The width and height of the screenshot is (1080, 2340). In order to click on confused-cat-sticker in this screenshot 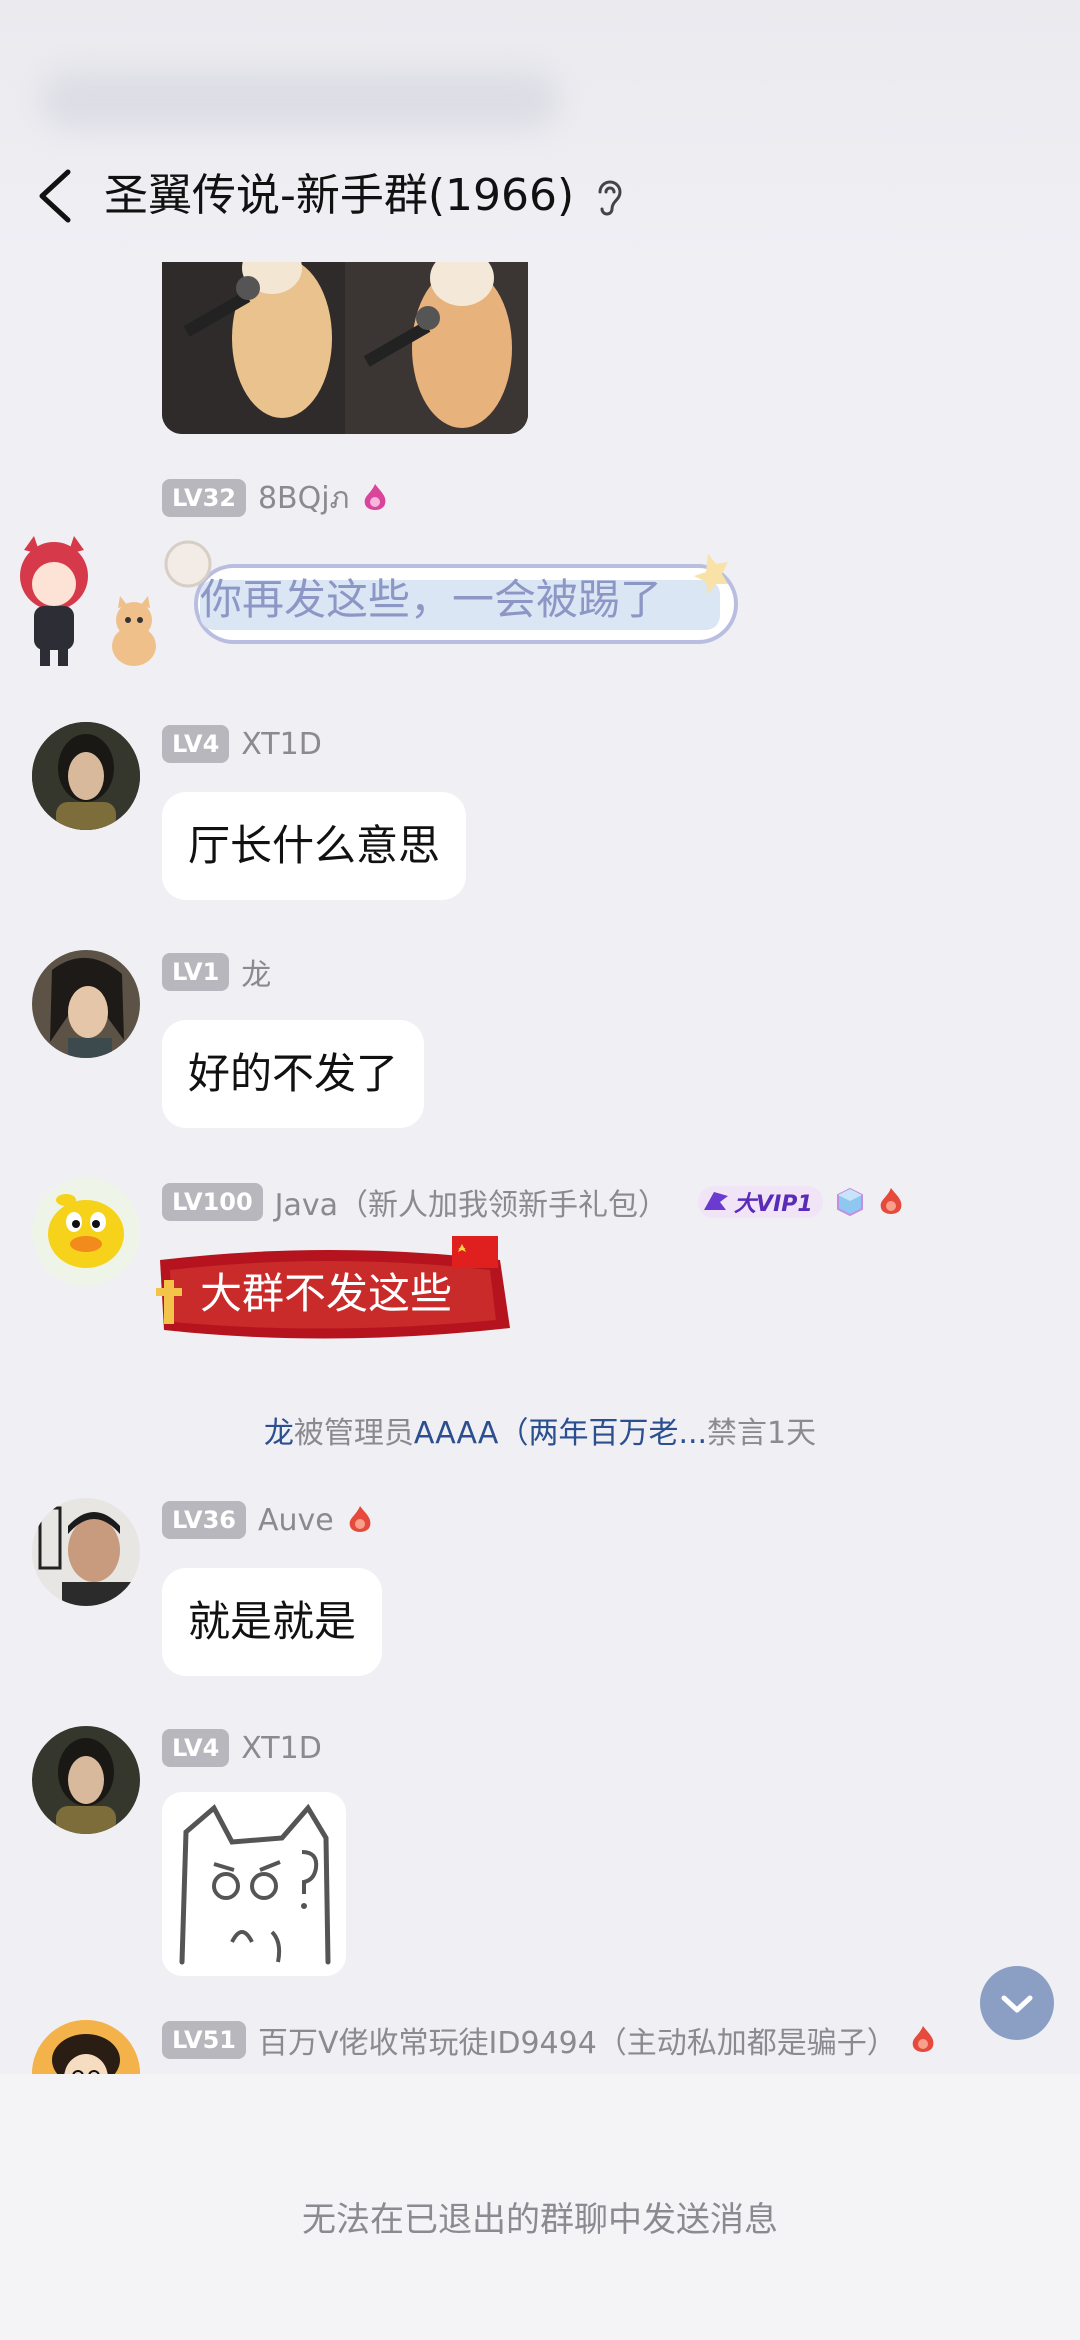, I will do `click(254, 1884)`.